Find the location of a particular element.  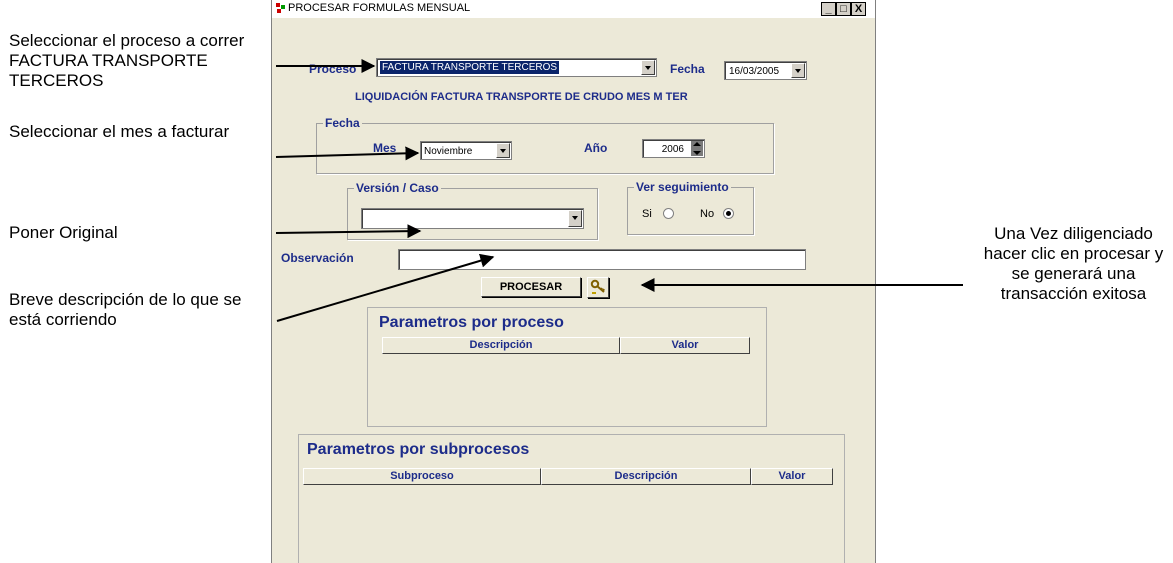

key-icon-button is located at coordinates (598, 287).